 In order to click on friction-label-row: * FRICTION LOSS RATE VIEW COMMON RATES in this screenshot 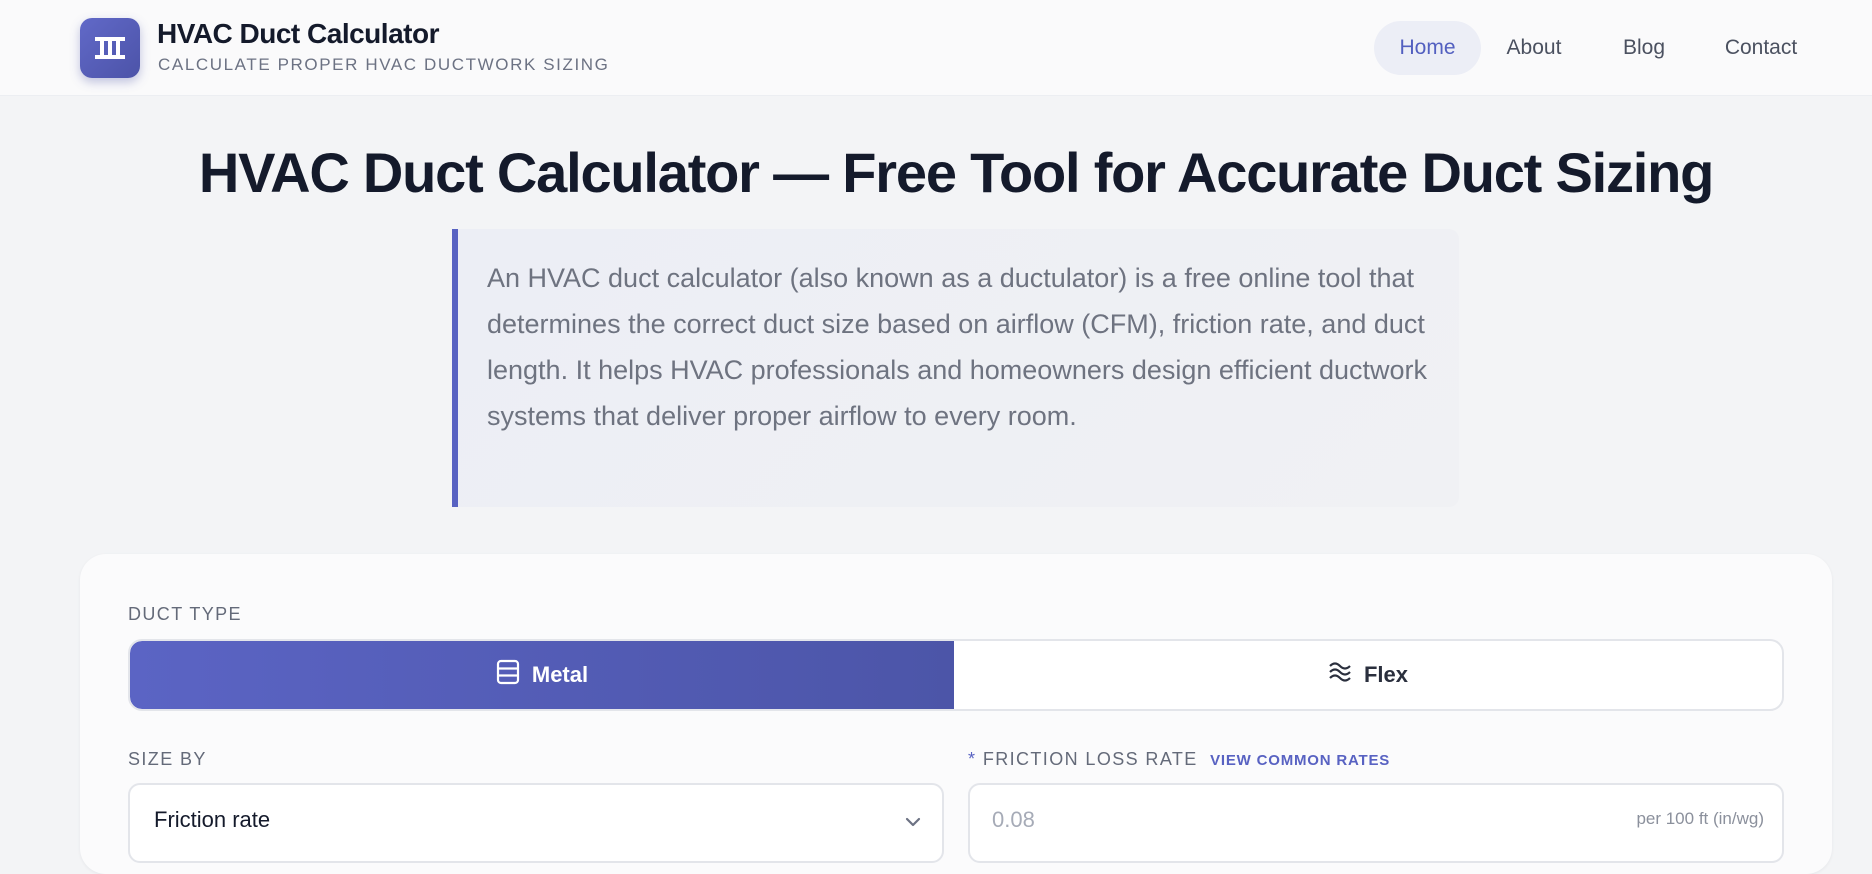, I will do `click(1179, 759)`.